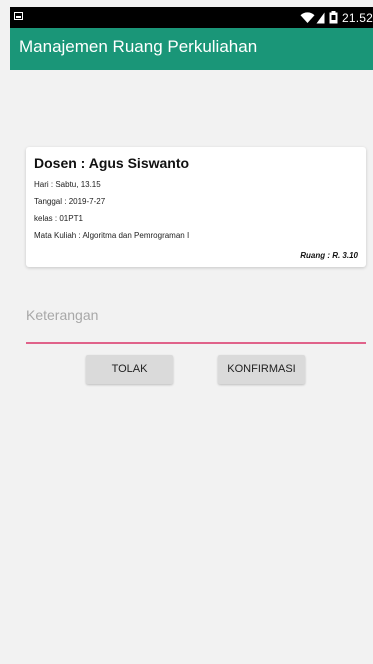 This screenshot has width=373, height=664. I want to click on day-time: Hari : Sabtu, 13.15, so click(67, 184).